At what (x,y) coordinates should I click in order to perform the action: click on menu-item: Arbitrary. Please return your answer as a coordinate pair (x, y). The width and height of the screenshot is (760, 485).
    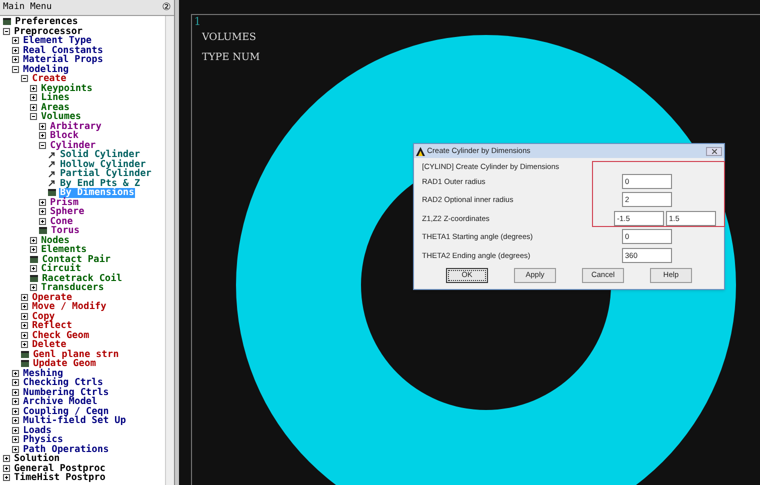
    Looking at the image, I should click on (75, 126).